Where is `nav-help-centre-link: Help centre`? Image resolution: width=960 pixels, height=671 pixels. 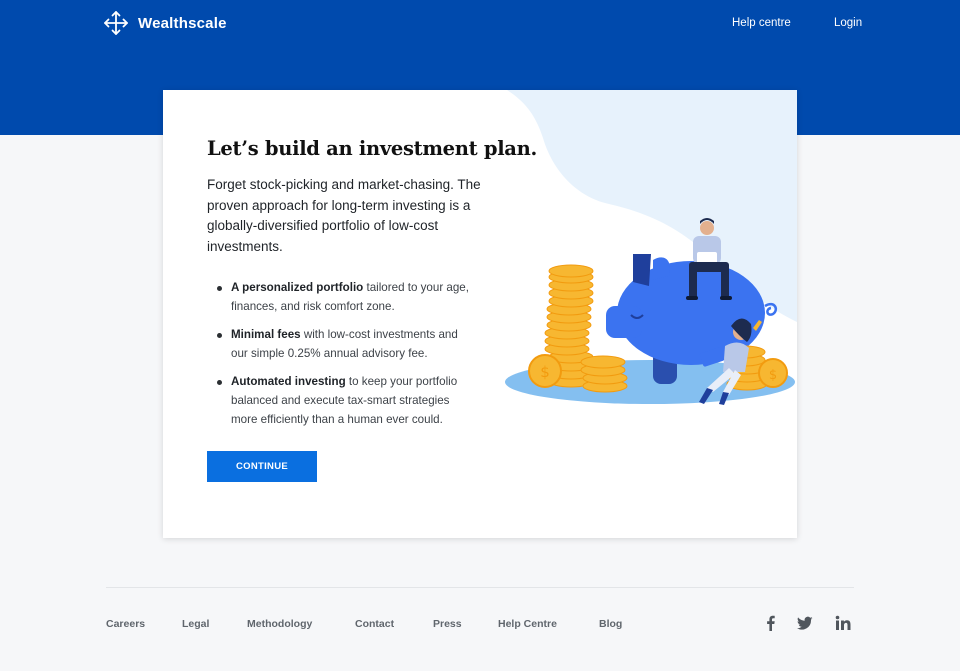 nav-help-centre-link: Help centre is located at coordinates (761, 23).